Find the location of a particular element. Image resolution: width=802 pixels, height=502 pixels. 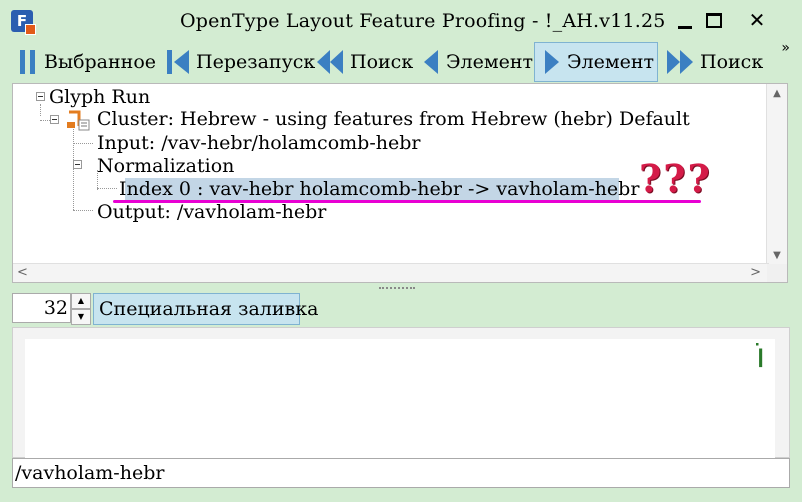

annotation-question-marks: ??? is located at coordinates (675, 178).